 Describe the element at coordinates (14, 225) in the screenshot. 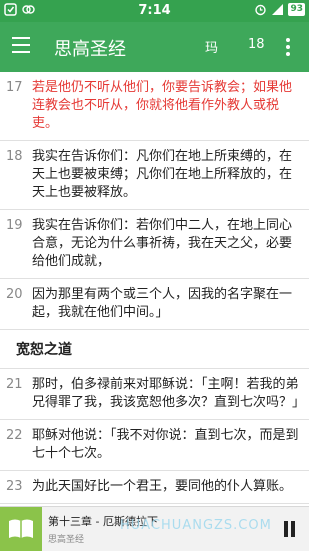

I see `verse-number: 19` at that location.